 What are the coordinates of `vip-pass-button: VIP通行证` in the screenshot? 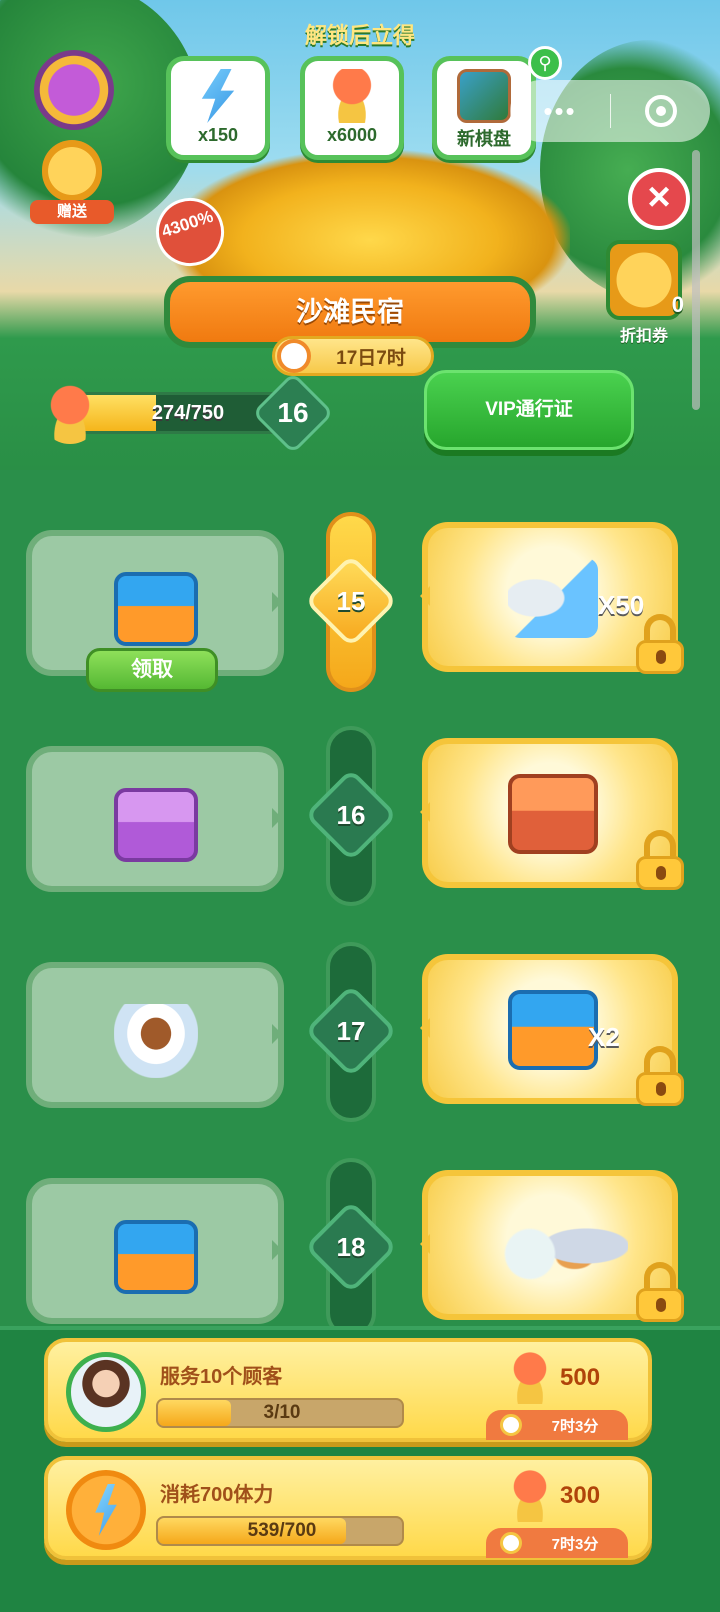 It's located at (529, 410).